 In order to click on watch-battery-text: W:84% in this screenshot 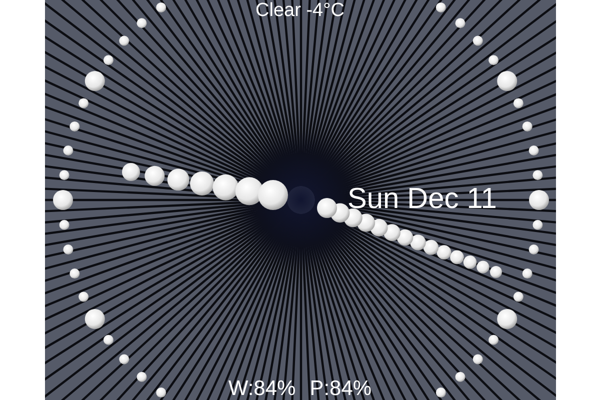, I will do `click(262, 388)`.